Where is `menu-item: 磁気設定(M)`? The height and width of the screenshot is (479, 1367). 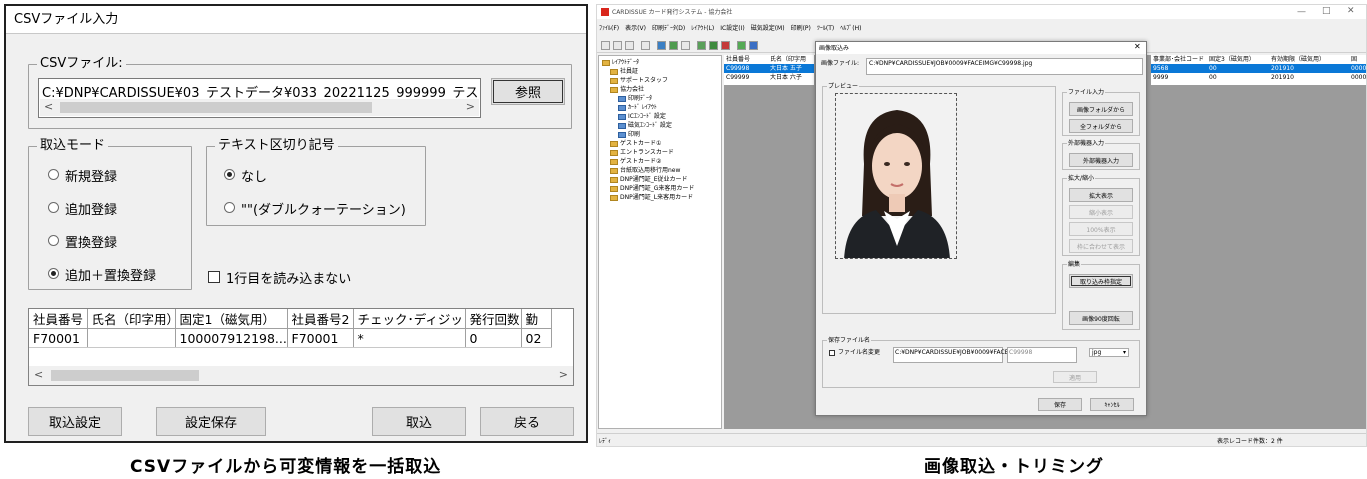
menu-item: 磁気設定(M) is located at coordinates (768, 29).